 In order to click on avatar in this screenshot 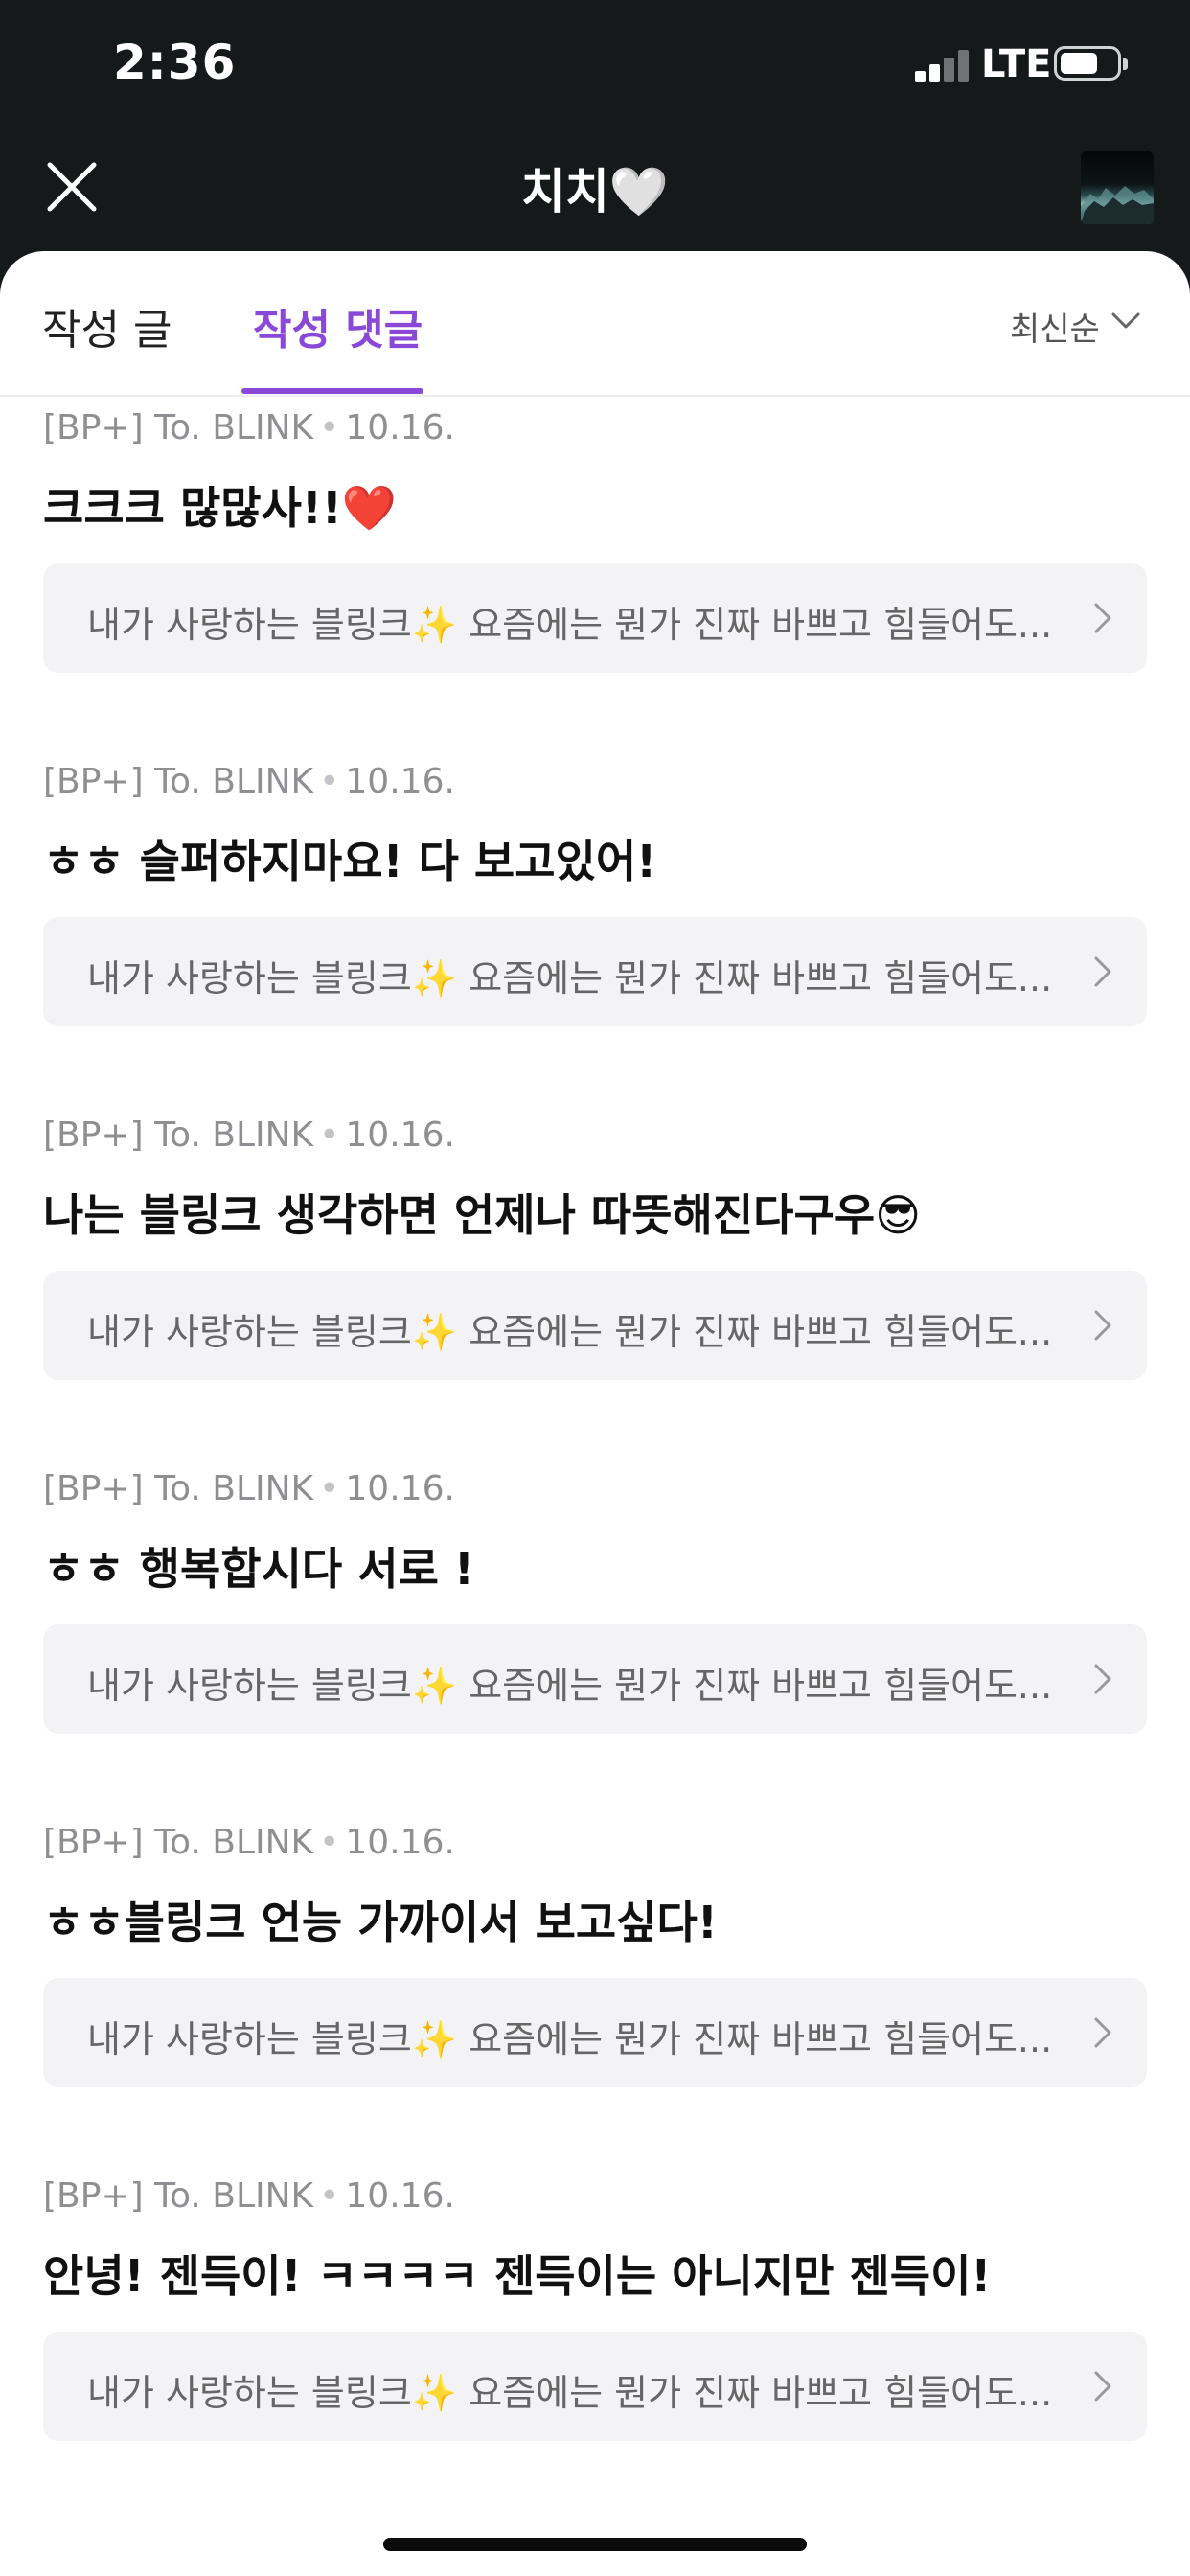, I will do `click(1118, 187)`.